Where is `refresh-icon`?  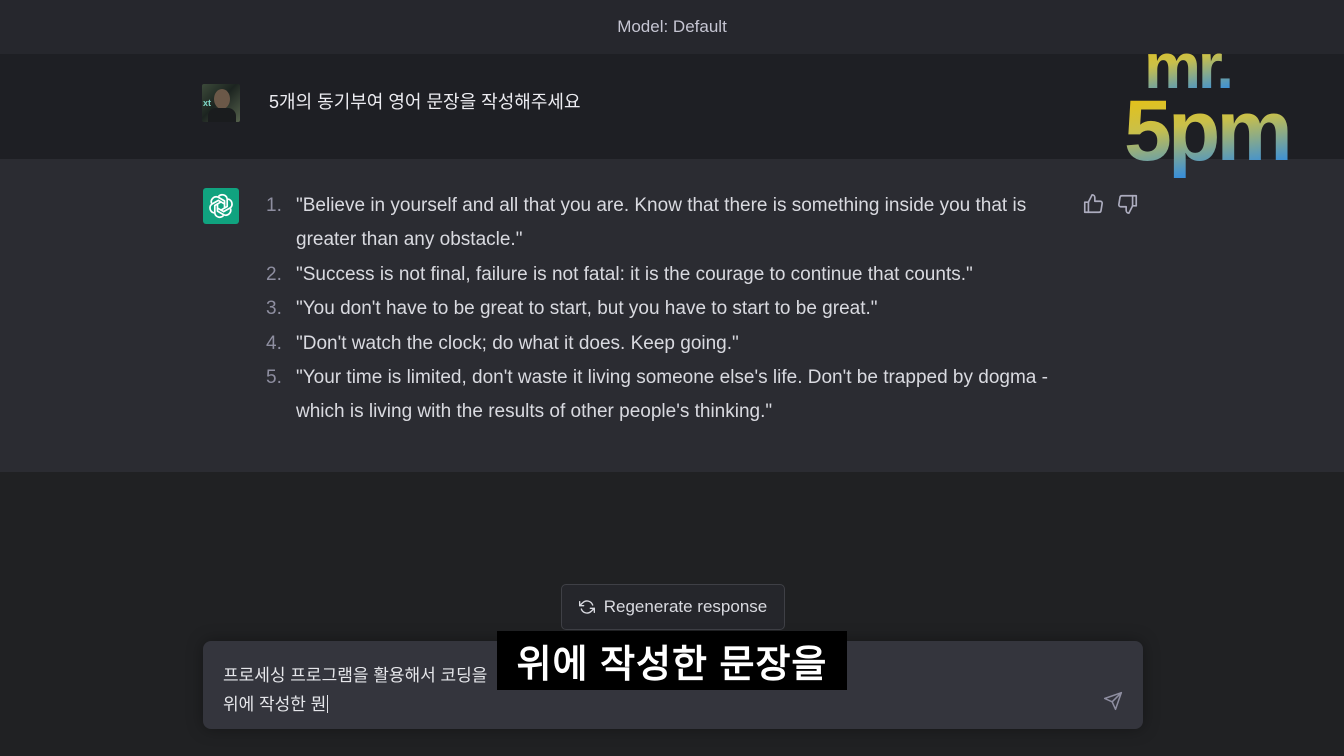 refresh-icon is located at coordinates (586, 607).